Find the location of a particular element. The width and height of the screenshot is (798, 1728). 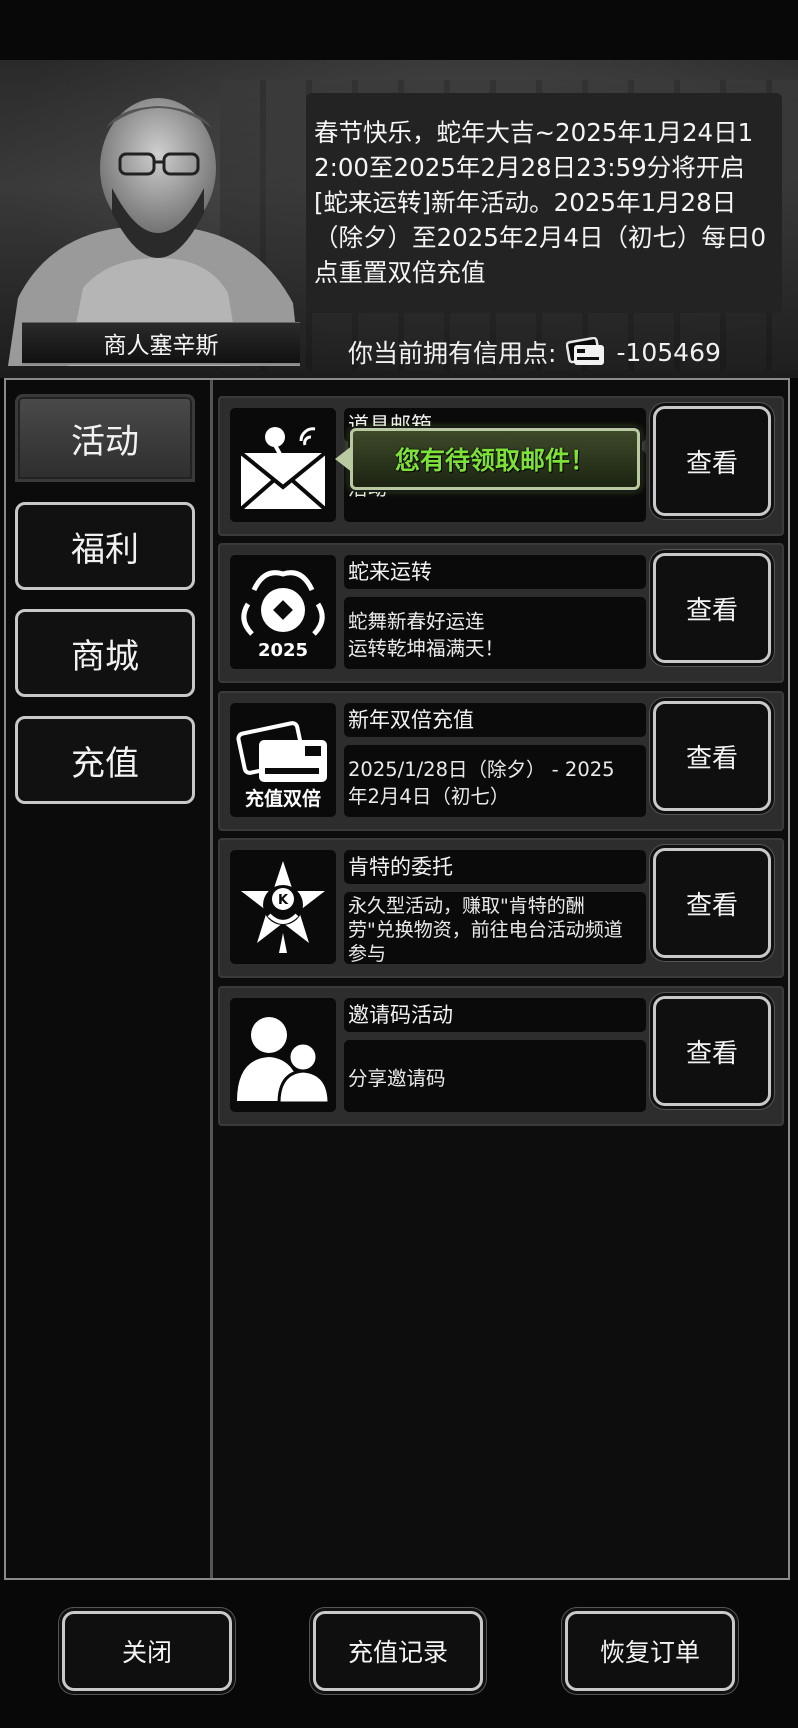

tab-recharge: 充值 is located at coordinates (105, 760).